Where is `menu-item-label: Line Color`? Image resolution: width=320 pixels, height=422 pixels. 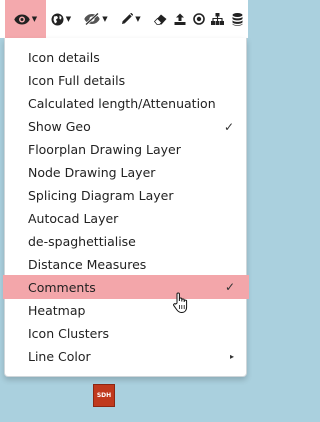
menu-item-label: Line Color is located at coordinates (59, 356).